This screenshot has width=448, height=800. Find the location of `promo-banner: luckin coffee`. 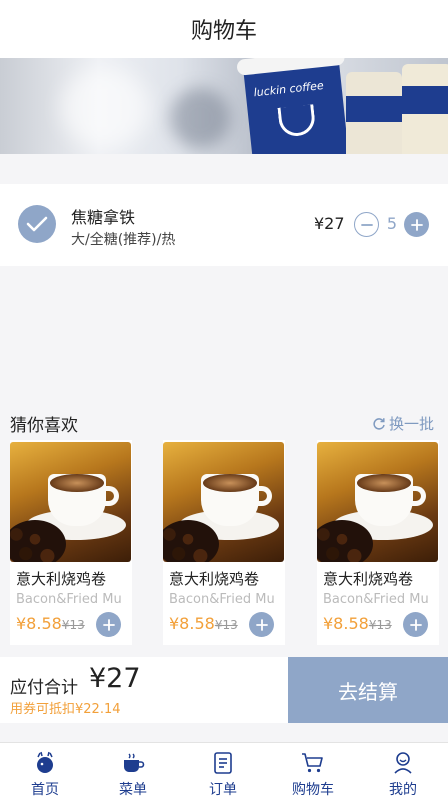

promo-banner: luckin coffee is located at coordinates (224, 106).